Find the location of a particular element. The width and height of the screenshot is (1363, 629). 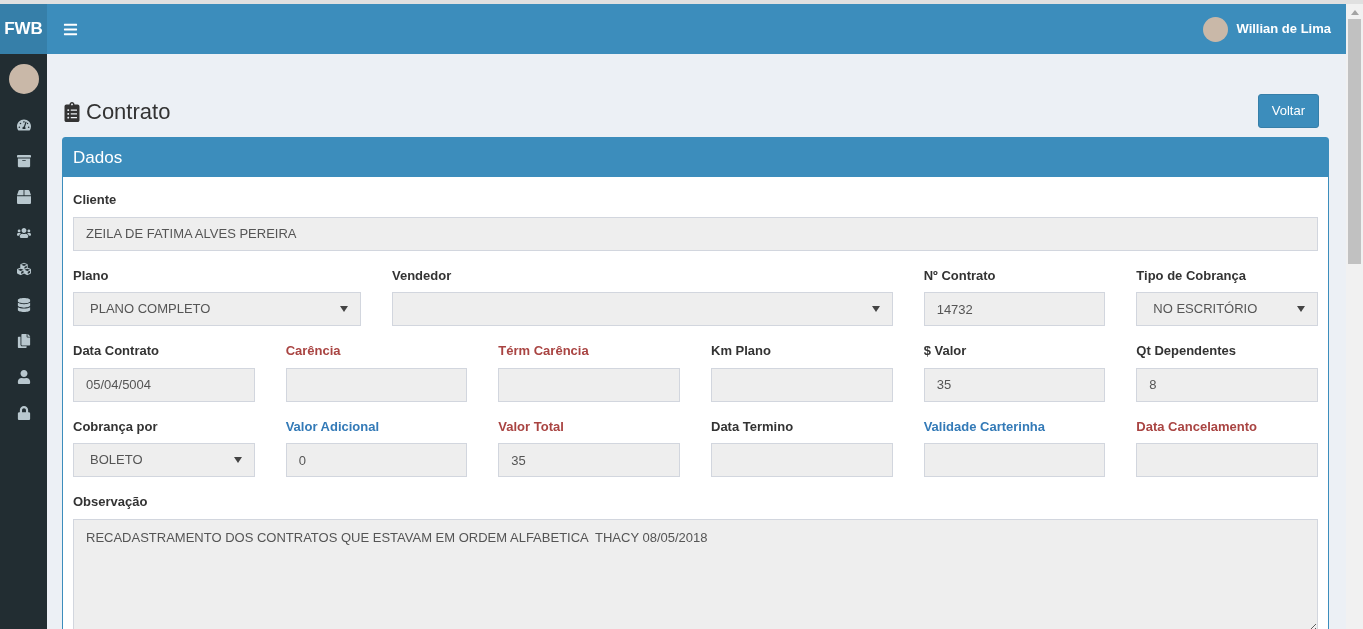

brand-logo: FWB is located at coordinates (23, 29).